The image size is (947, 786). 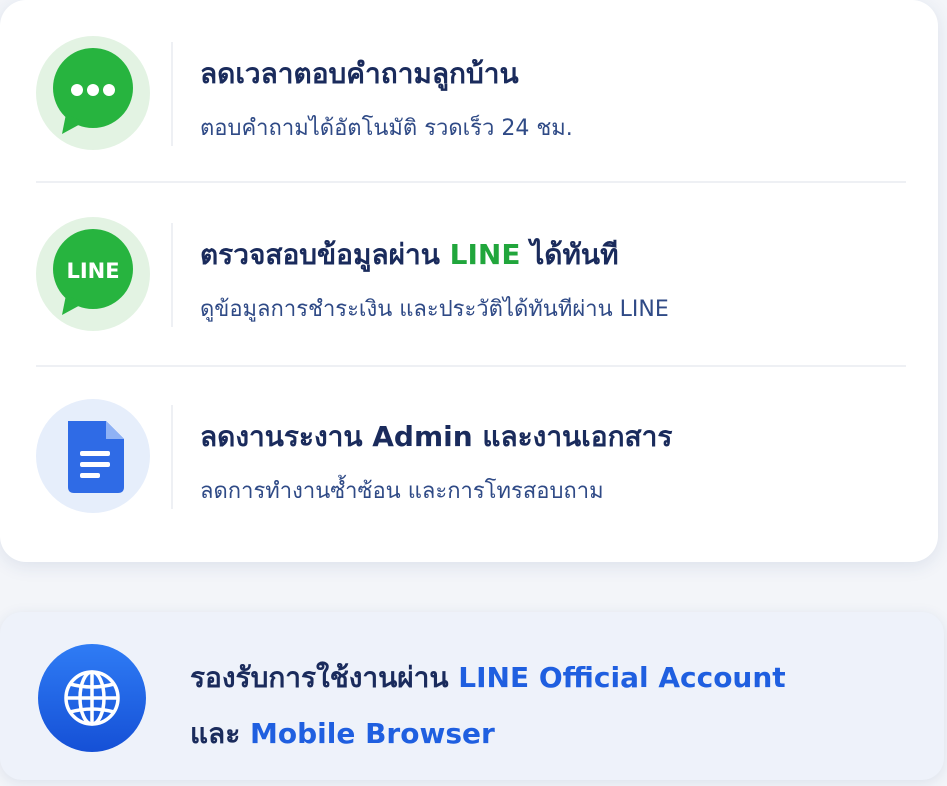 What do you see at coordinates (622, 677) in the screenshot?
I see `banner-line-1-highlight: LINE Official Account` at bounding box center [622, 677].